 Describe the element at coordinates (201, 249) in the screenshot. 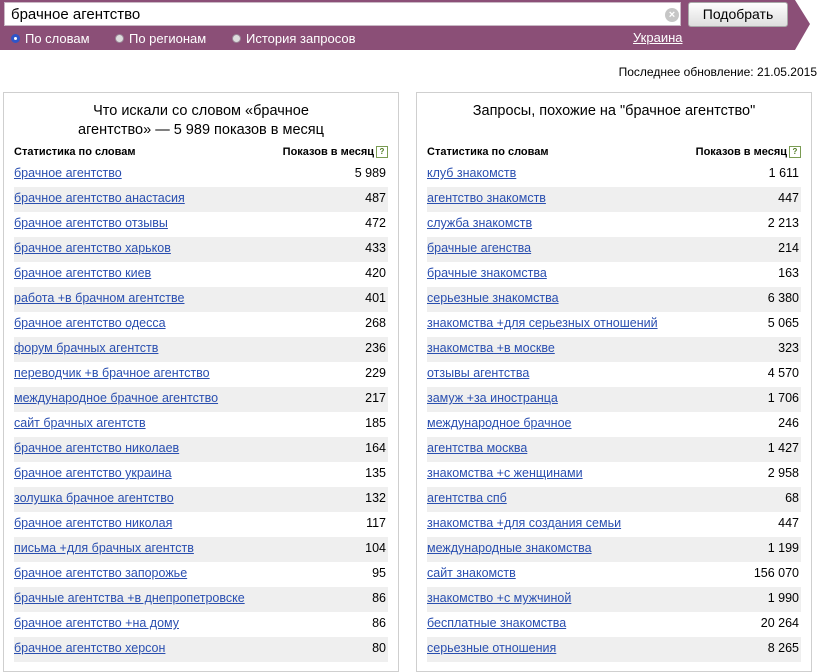

I see `table-row: брачное агентство харьков 433` at that location.